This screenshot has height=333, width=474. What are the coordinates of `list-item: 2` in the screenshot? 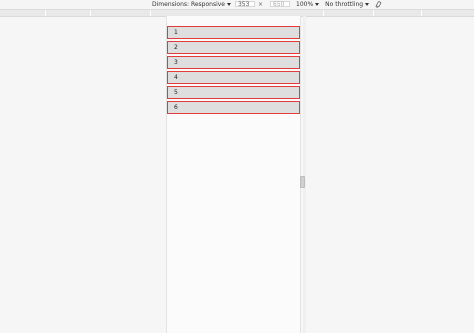 It's located at (233, 47).